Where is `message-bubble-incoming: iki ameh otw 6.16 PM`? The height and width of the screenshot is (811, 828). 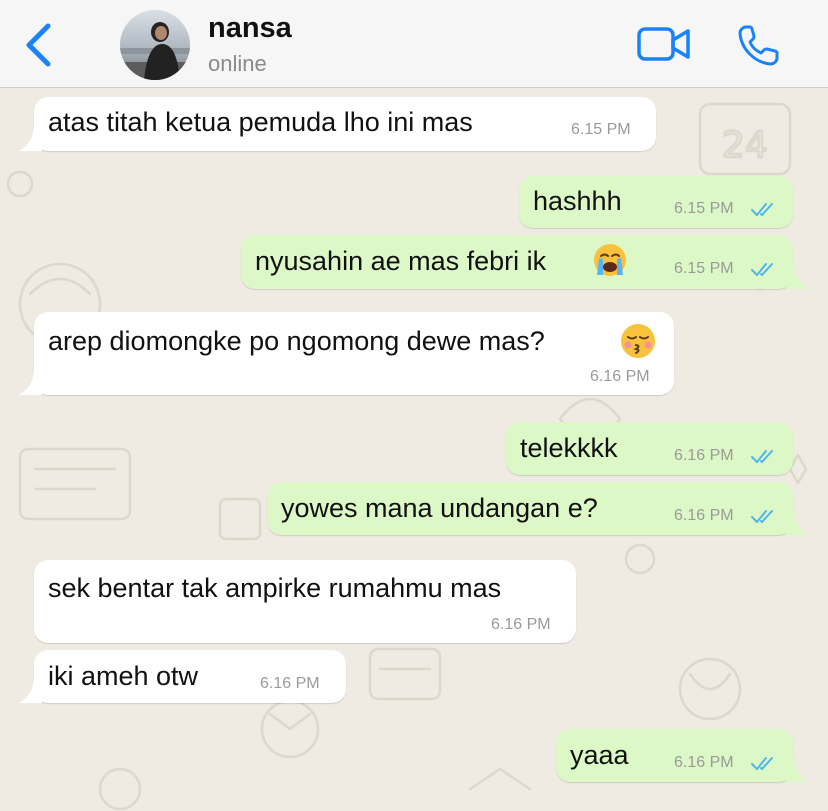 message-bubble-incoming: iki ameh otw 6.16 PM is located at coordinates (190, 676).